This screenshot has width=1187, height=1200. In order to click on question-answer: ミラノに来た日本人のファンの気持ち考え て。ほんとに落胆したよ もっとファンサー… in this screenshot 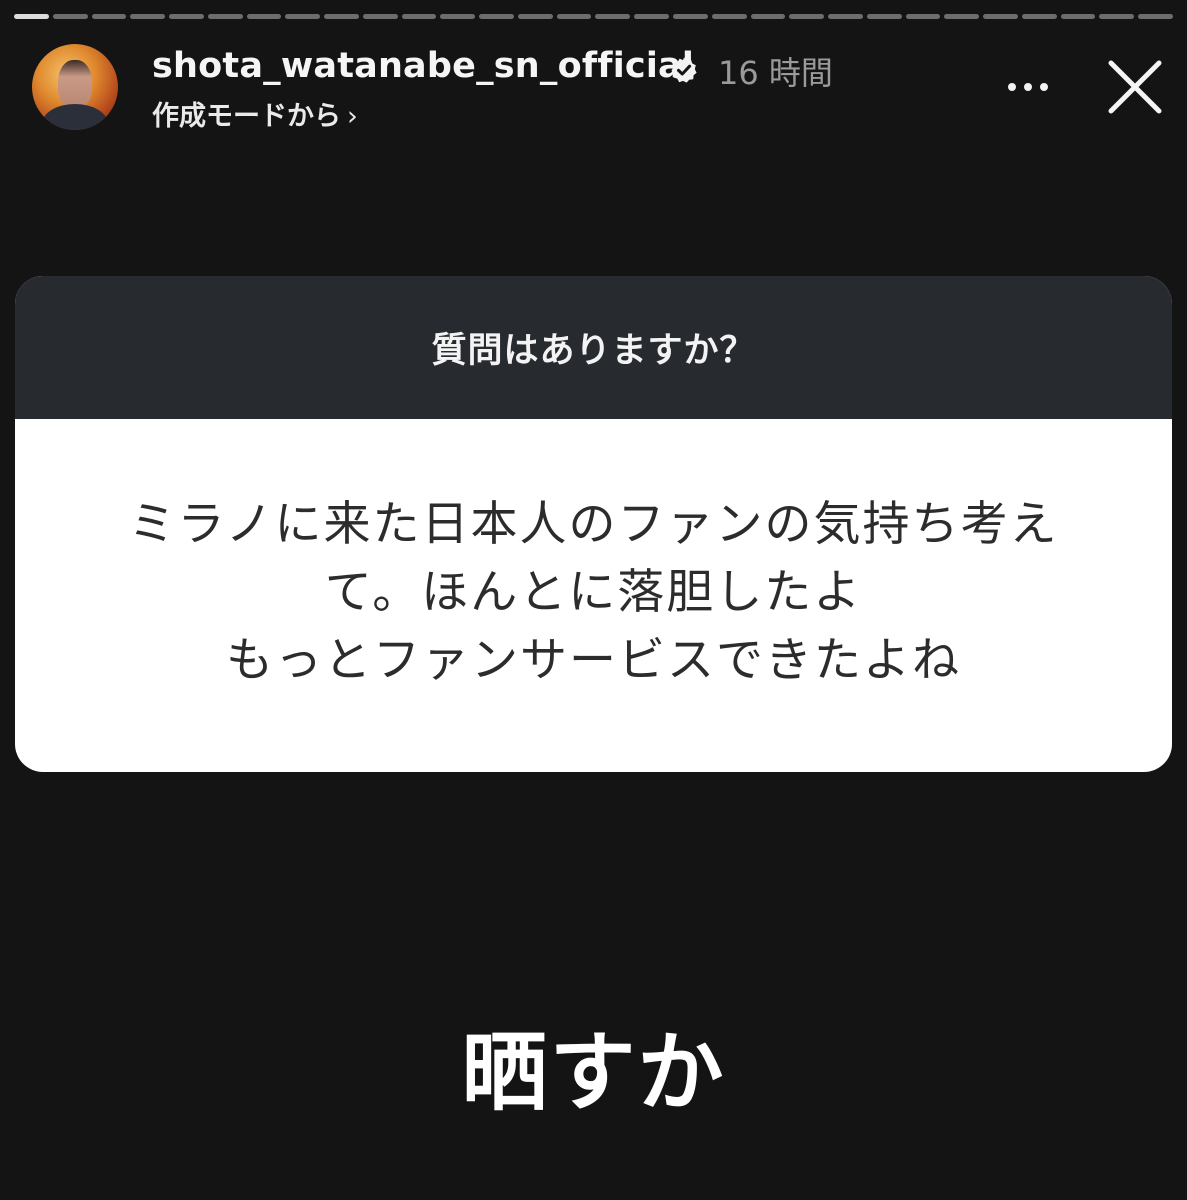, I will do `click(593, 593)`.